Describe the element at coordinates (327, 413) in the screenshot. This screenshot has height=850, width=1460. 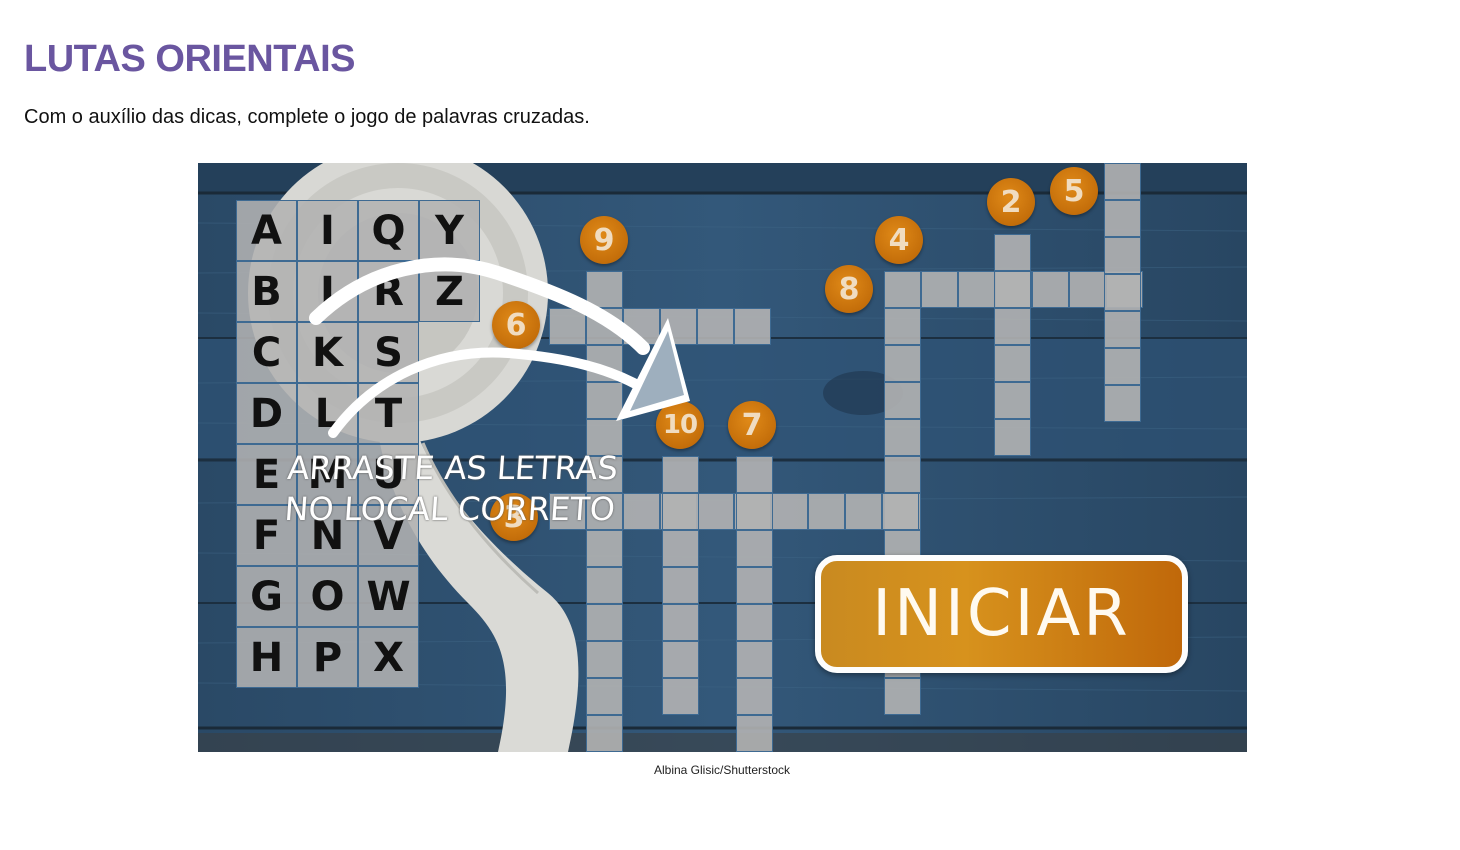
I see `letter-tile: L` at that location.